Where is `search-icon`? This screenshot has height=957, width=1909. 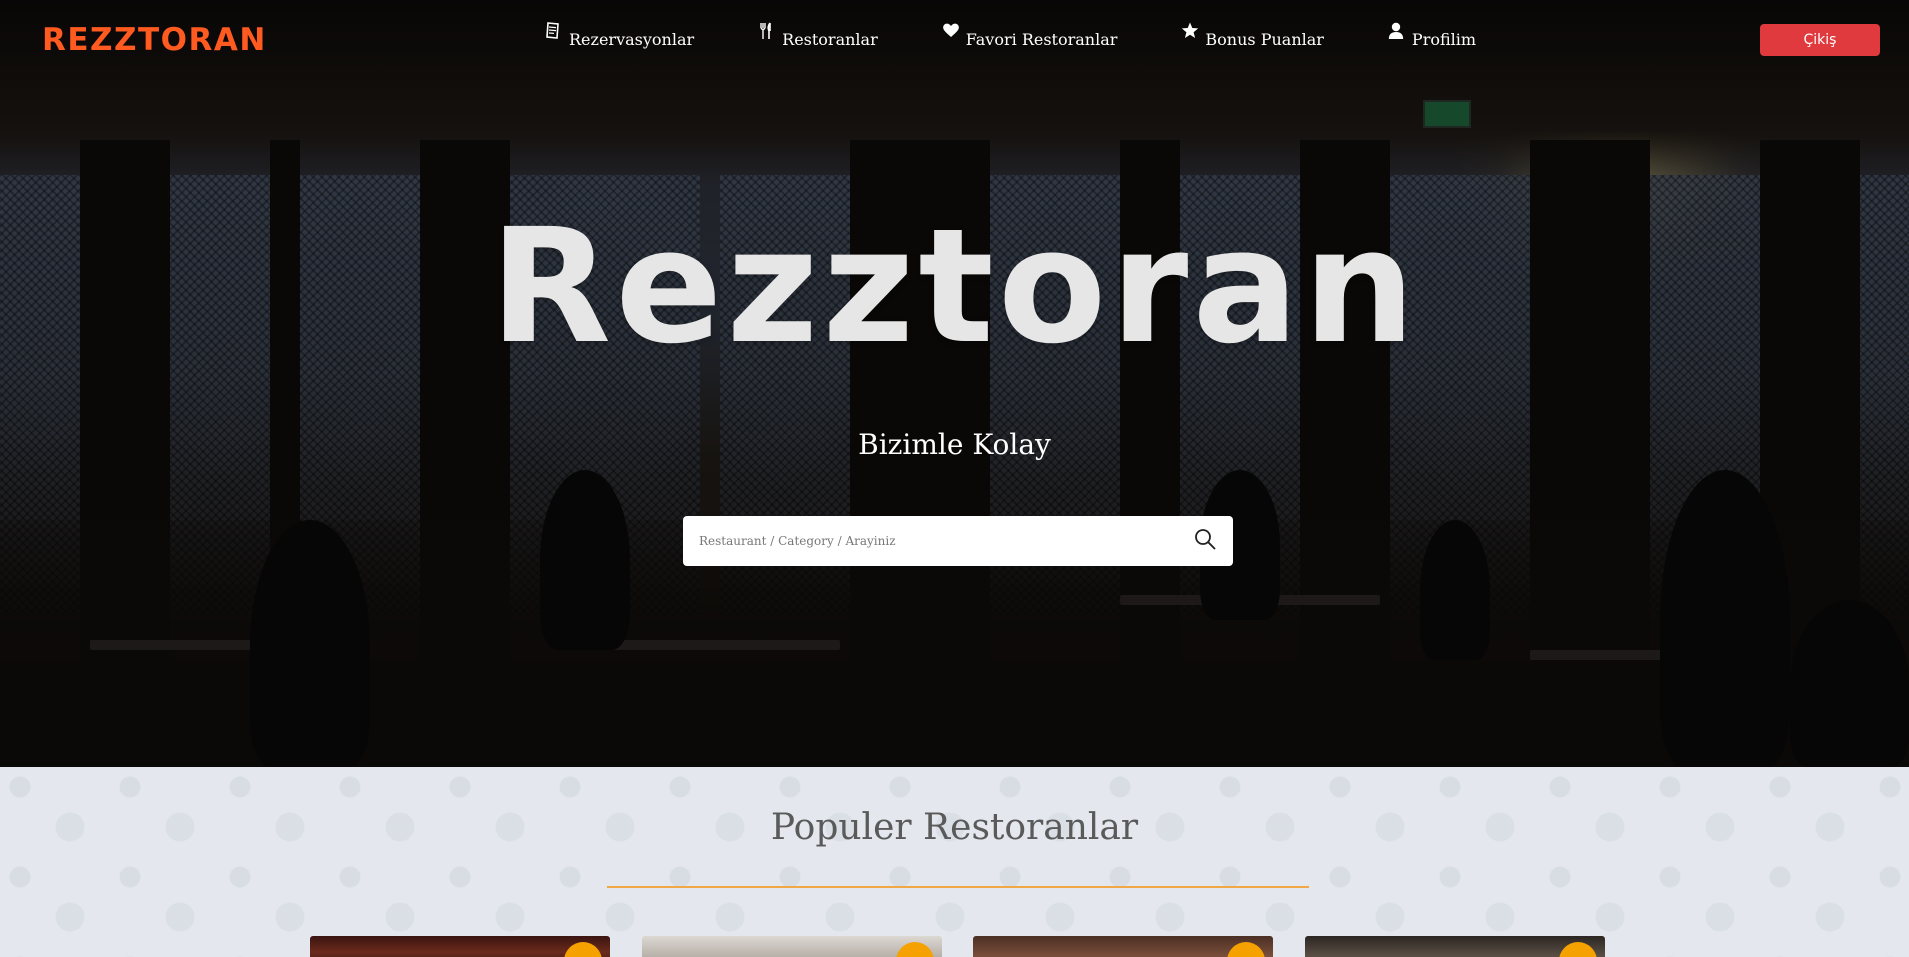
search-icon is located at coordinates (1205, 541).